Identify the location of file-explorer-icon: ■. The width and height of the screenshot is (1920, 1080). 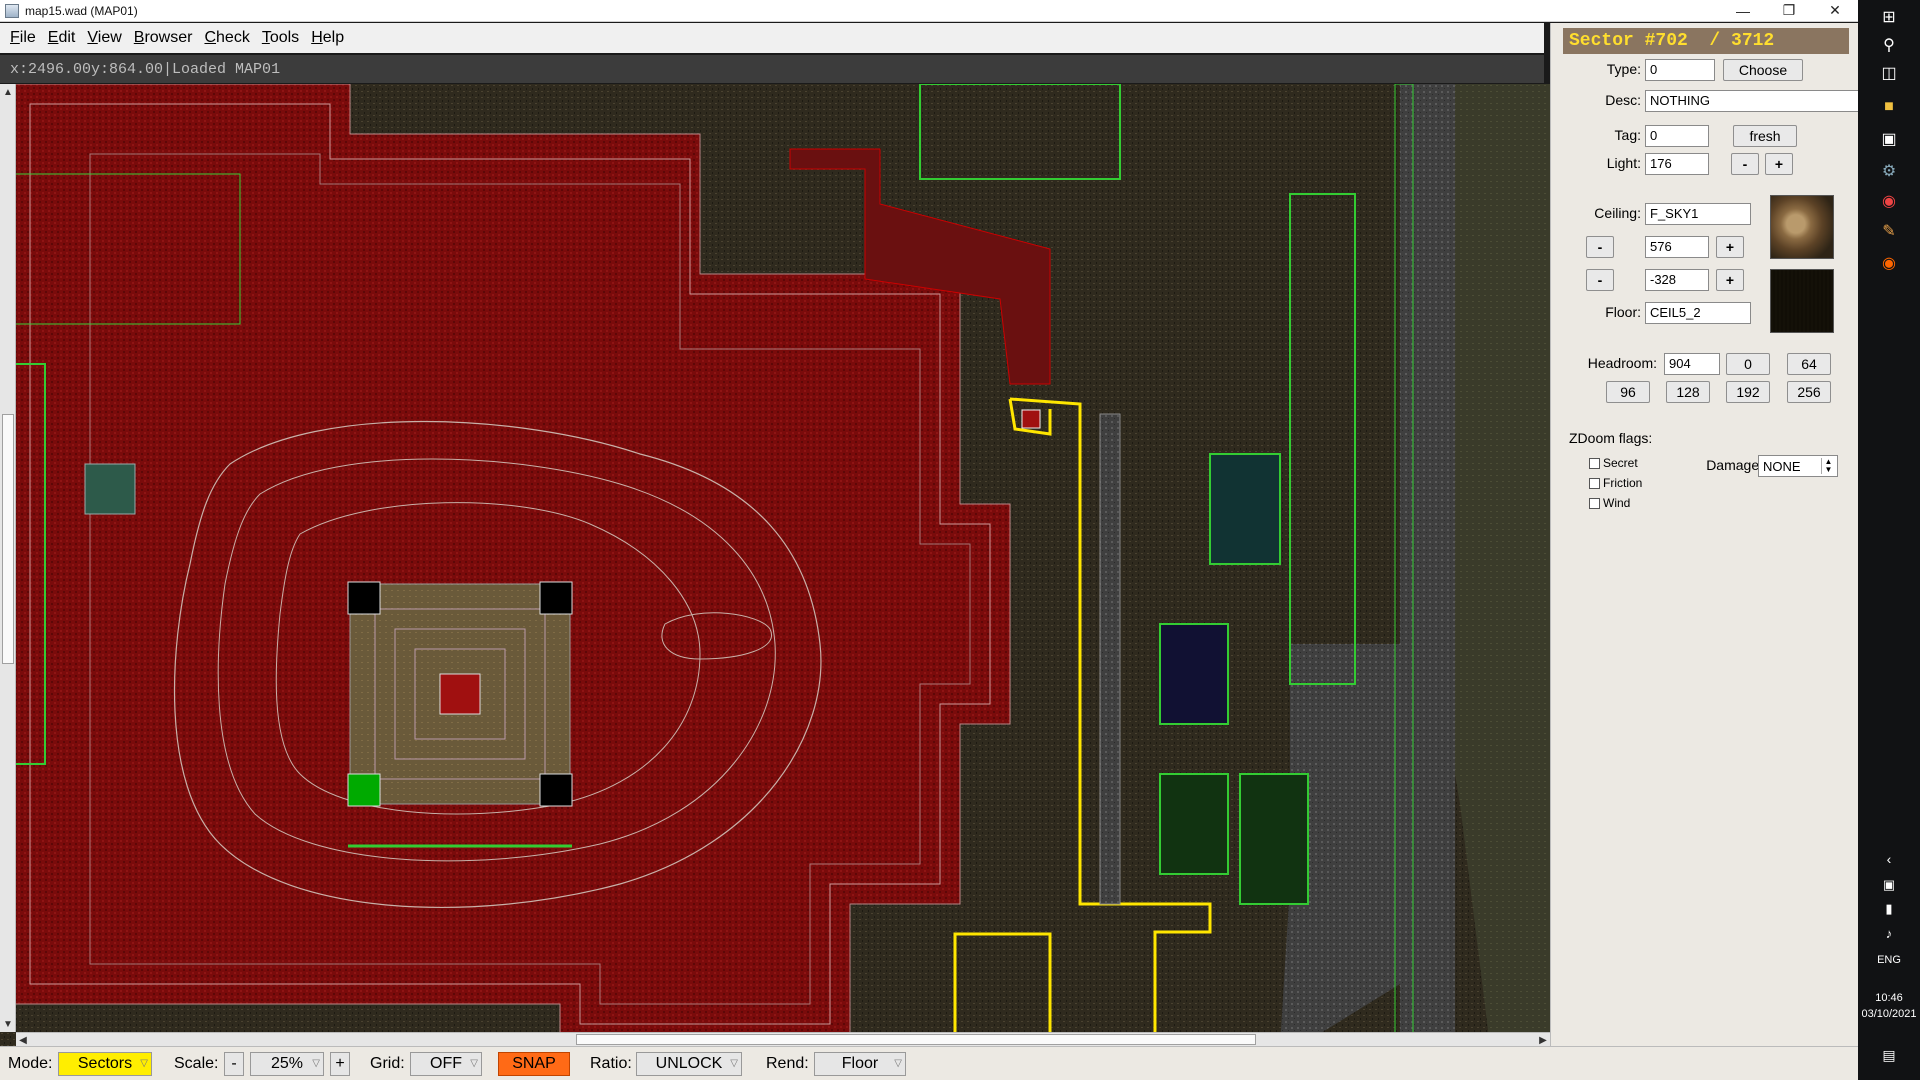
(1889, 107).